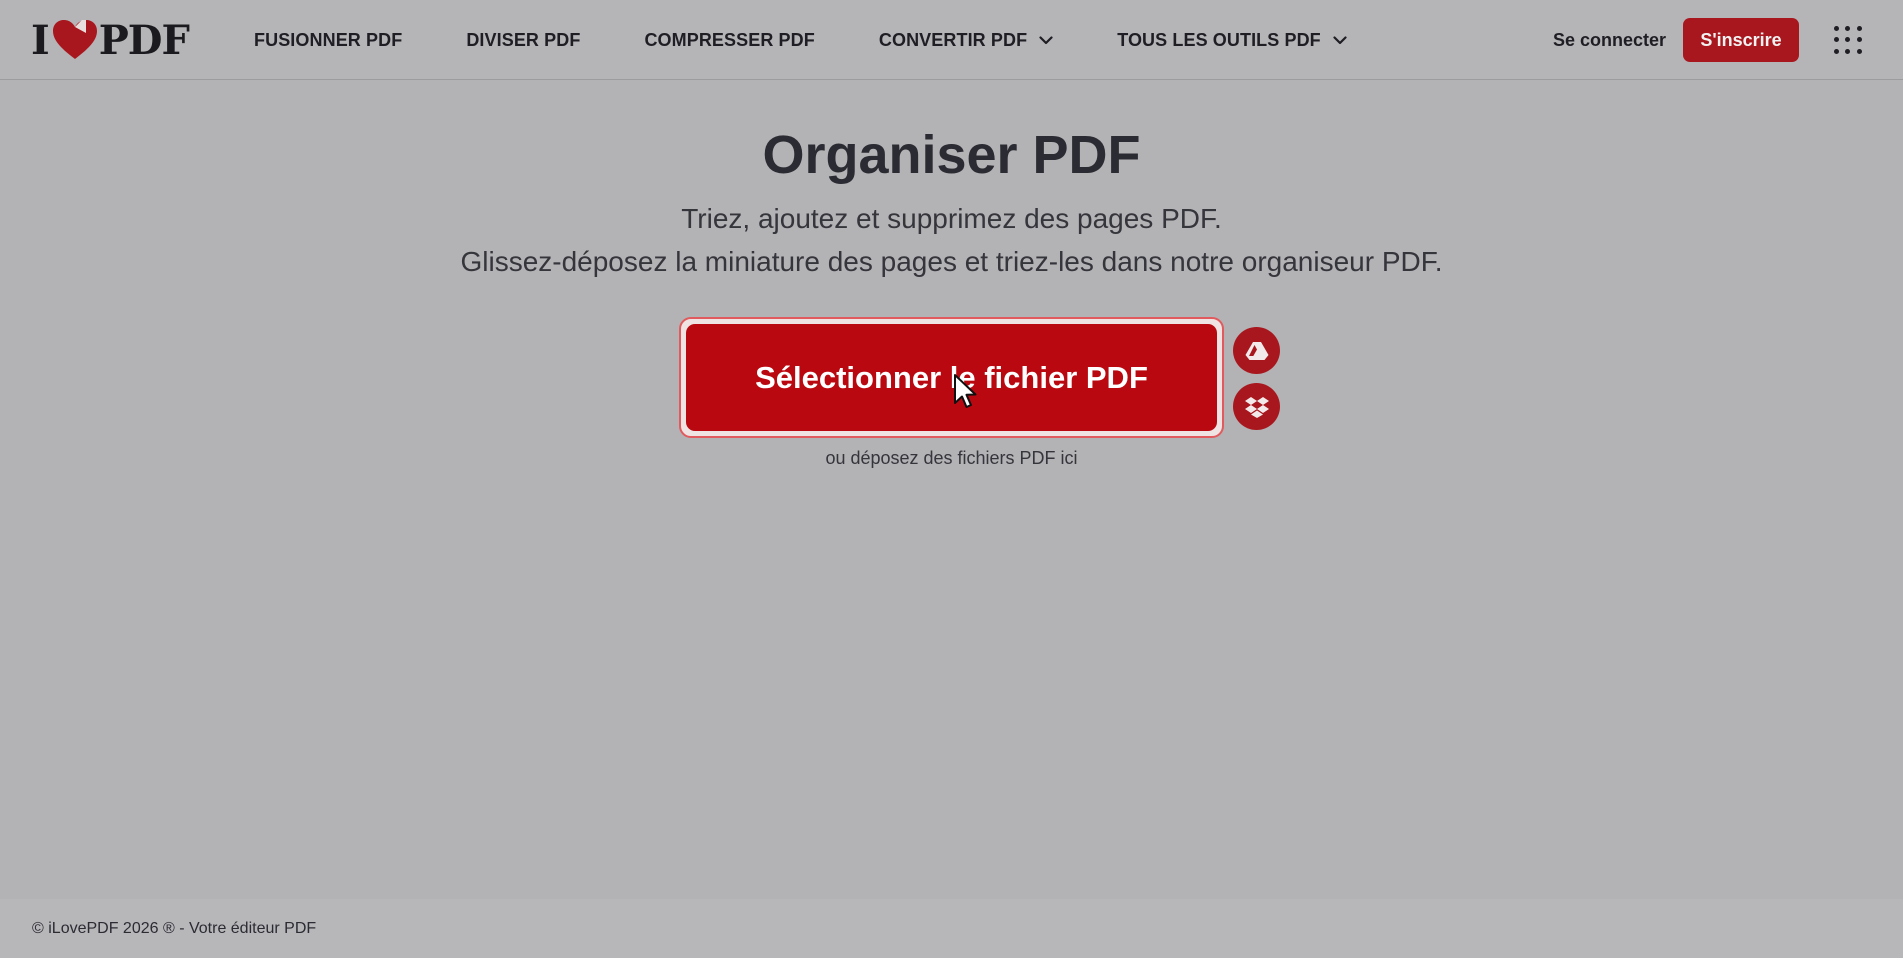 This screenshot has width=1903, height=958. Describe the element at coordinates (951, 458) in the screenshot. I see `drop-files-hint: ou déposez des fichiers PDF ici` at that location.